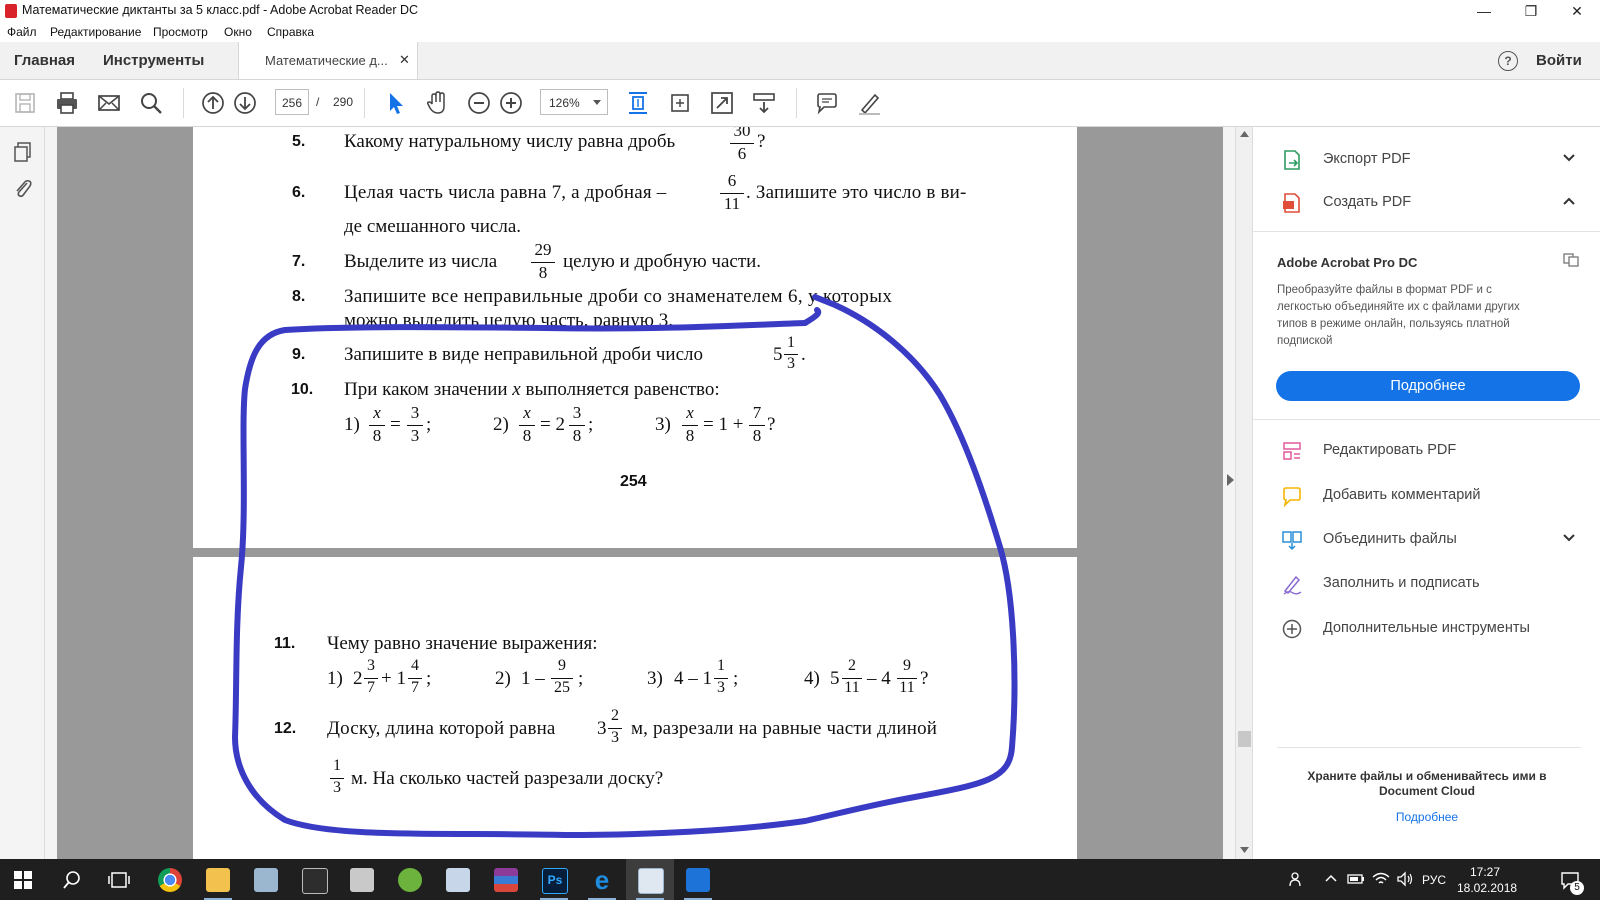 This screenshot has width=1600, height=900. I want to click on promo-text-line: подпиской, so click(1305, 341).